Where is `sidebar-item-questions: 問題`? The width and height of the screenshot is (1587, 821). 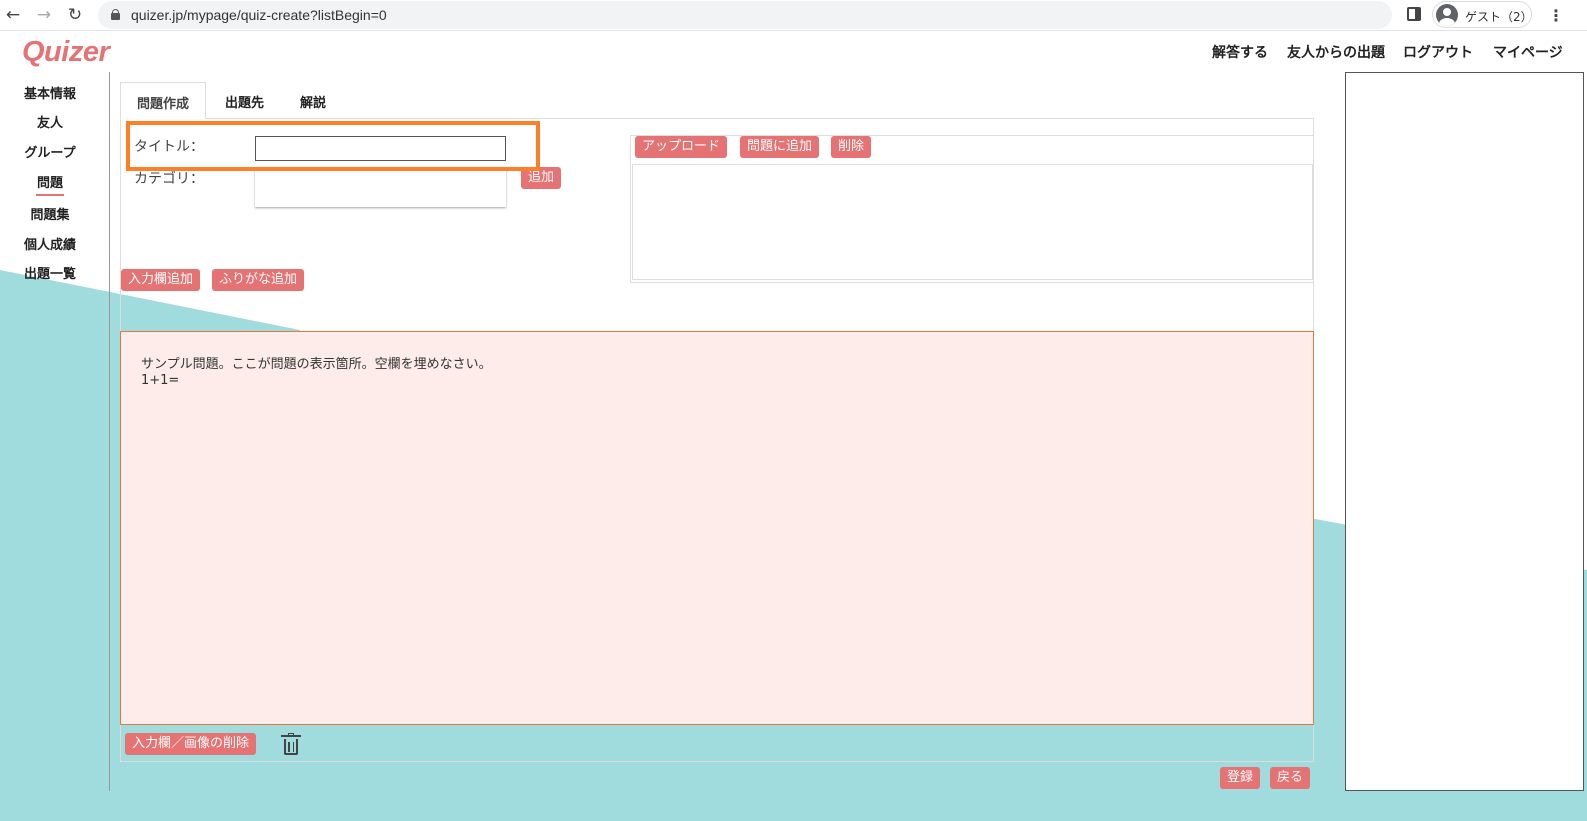 sidebar-item-questions: 問題 is located at coordinates (50, 184).